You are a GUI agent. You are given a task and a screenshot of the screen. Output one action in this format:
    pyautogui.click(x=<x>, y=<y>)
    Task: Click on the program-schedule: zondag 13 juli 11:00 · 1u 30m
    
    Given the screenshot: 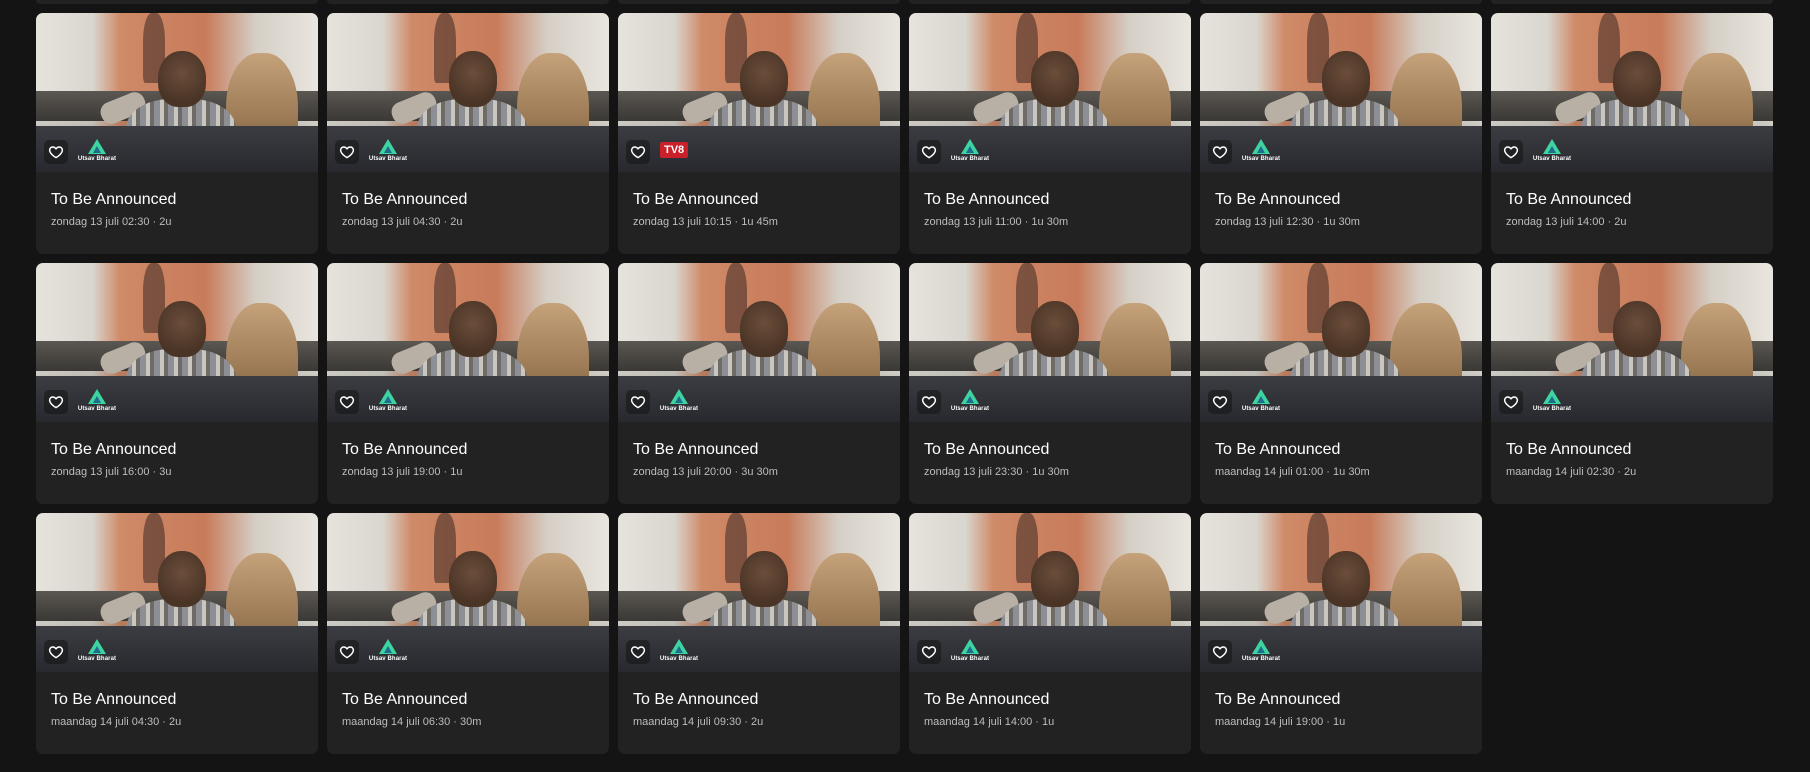 What is the action you would take?
    pyautogui.click(x=996, y=222)
    